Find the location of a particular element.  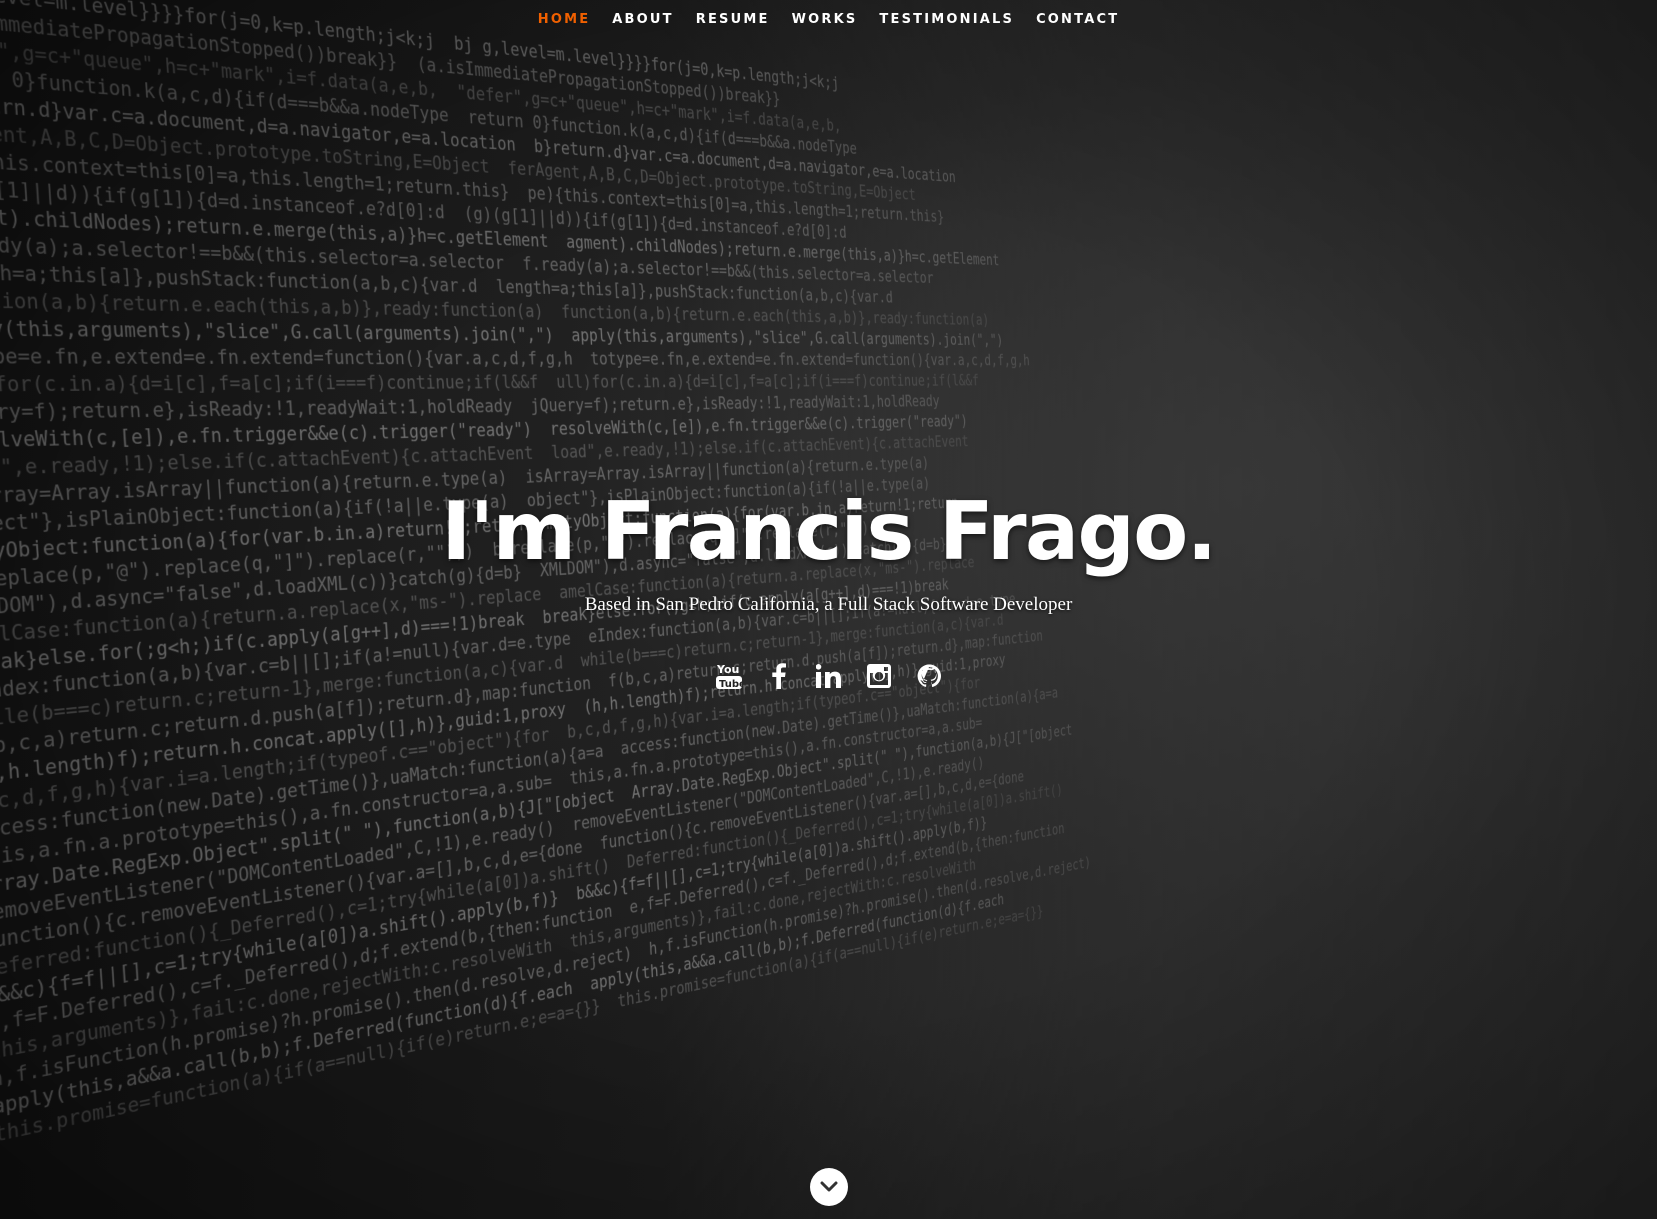

github-icon is located at coordinates (929, 676).